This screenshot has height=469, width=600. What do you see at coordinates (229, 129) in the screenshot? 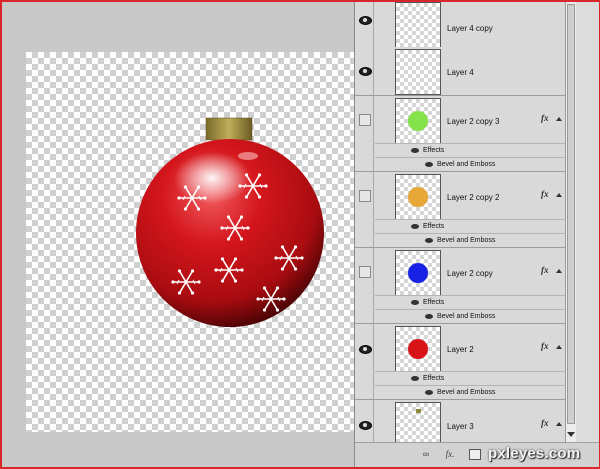
I see `ornament-cap` at bounding box center [229, 129].